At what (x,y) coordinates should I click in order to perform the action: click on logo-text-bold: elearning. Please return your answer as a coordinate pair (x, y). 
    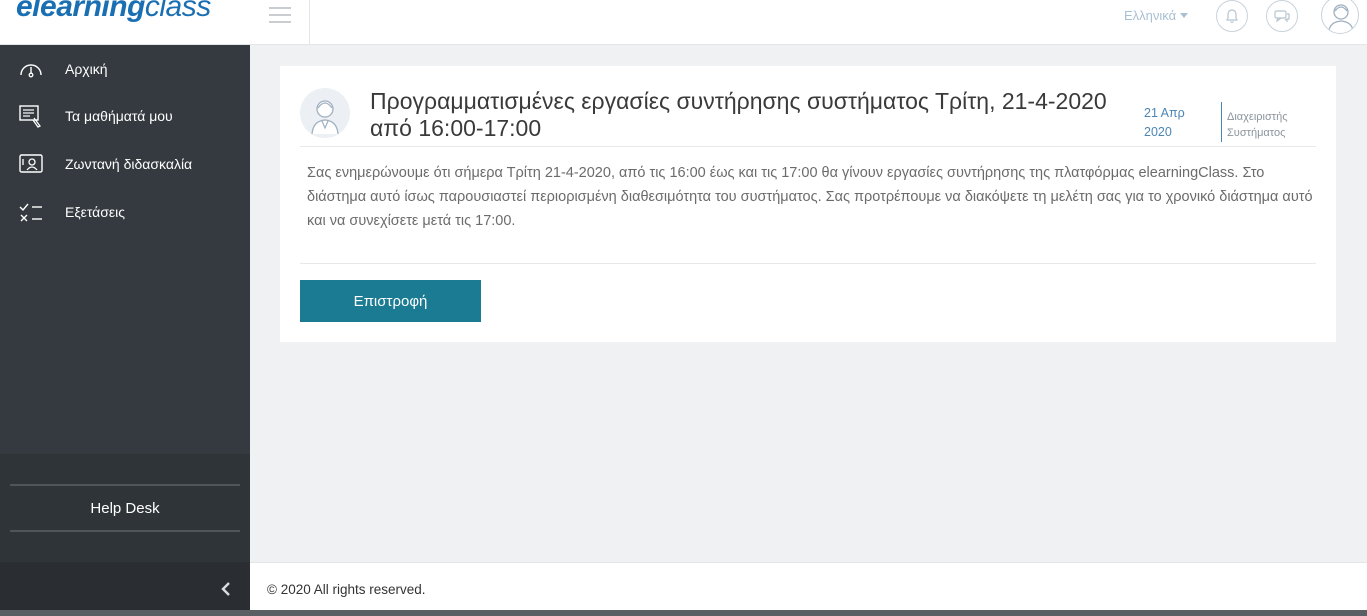
    Looking at the image, I should click on (80, 11).